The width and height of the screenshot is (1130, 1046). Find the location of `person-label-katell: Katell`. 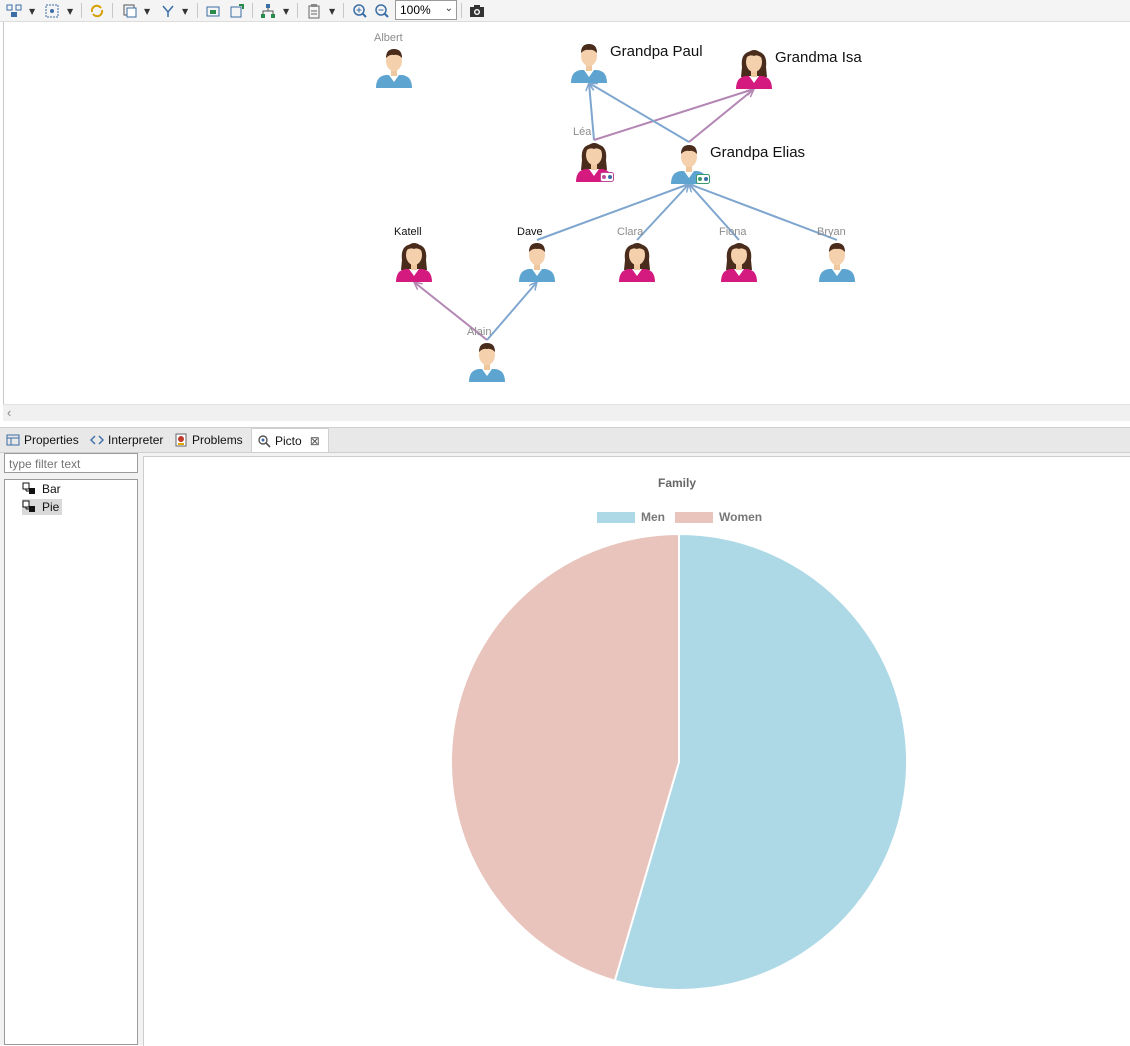

person-label-katell: Katell is located at coordinates (408, 232).